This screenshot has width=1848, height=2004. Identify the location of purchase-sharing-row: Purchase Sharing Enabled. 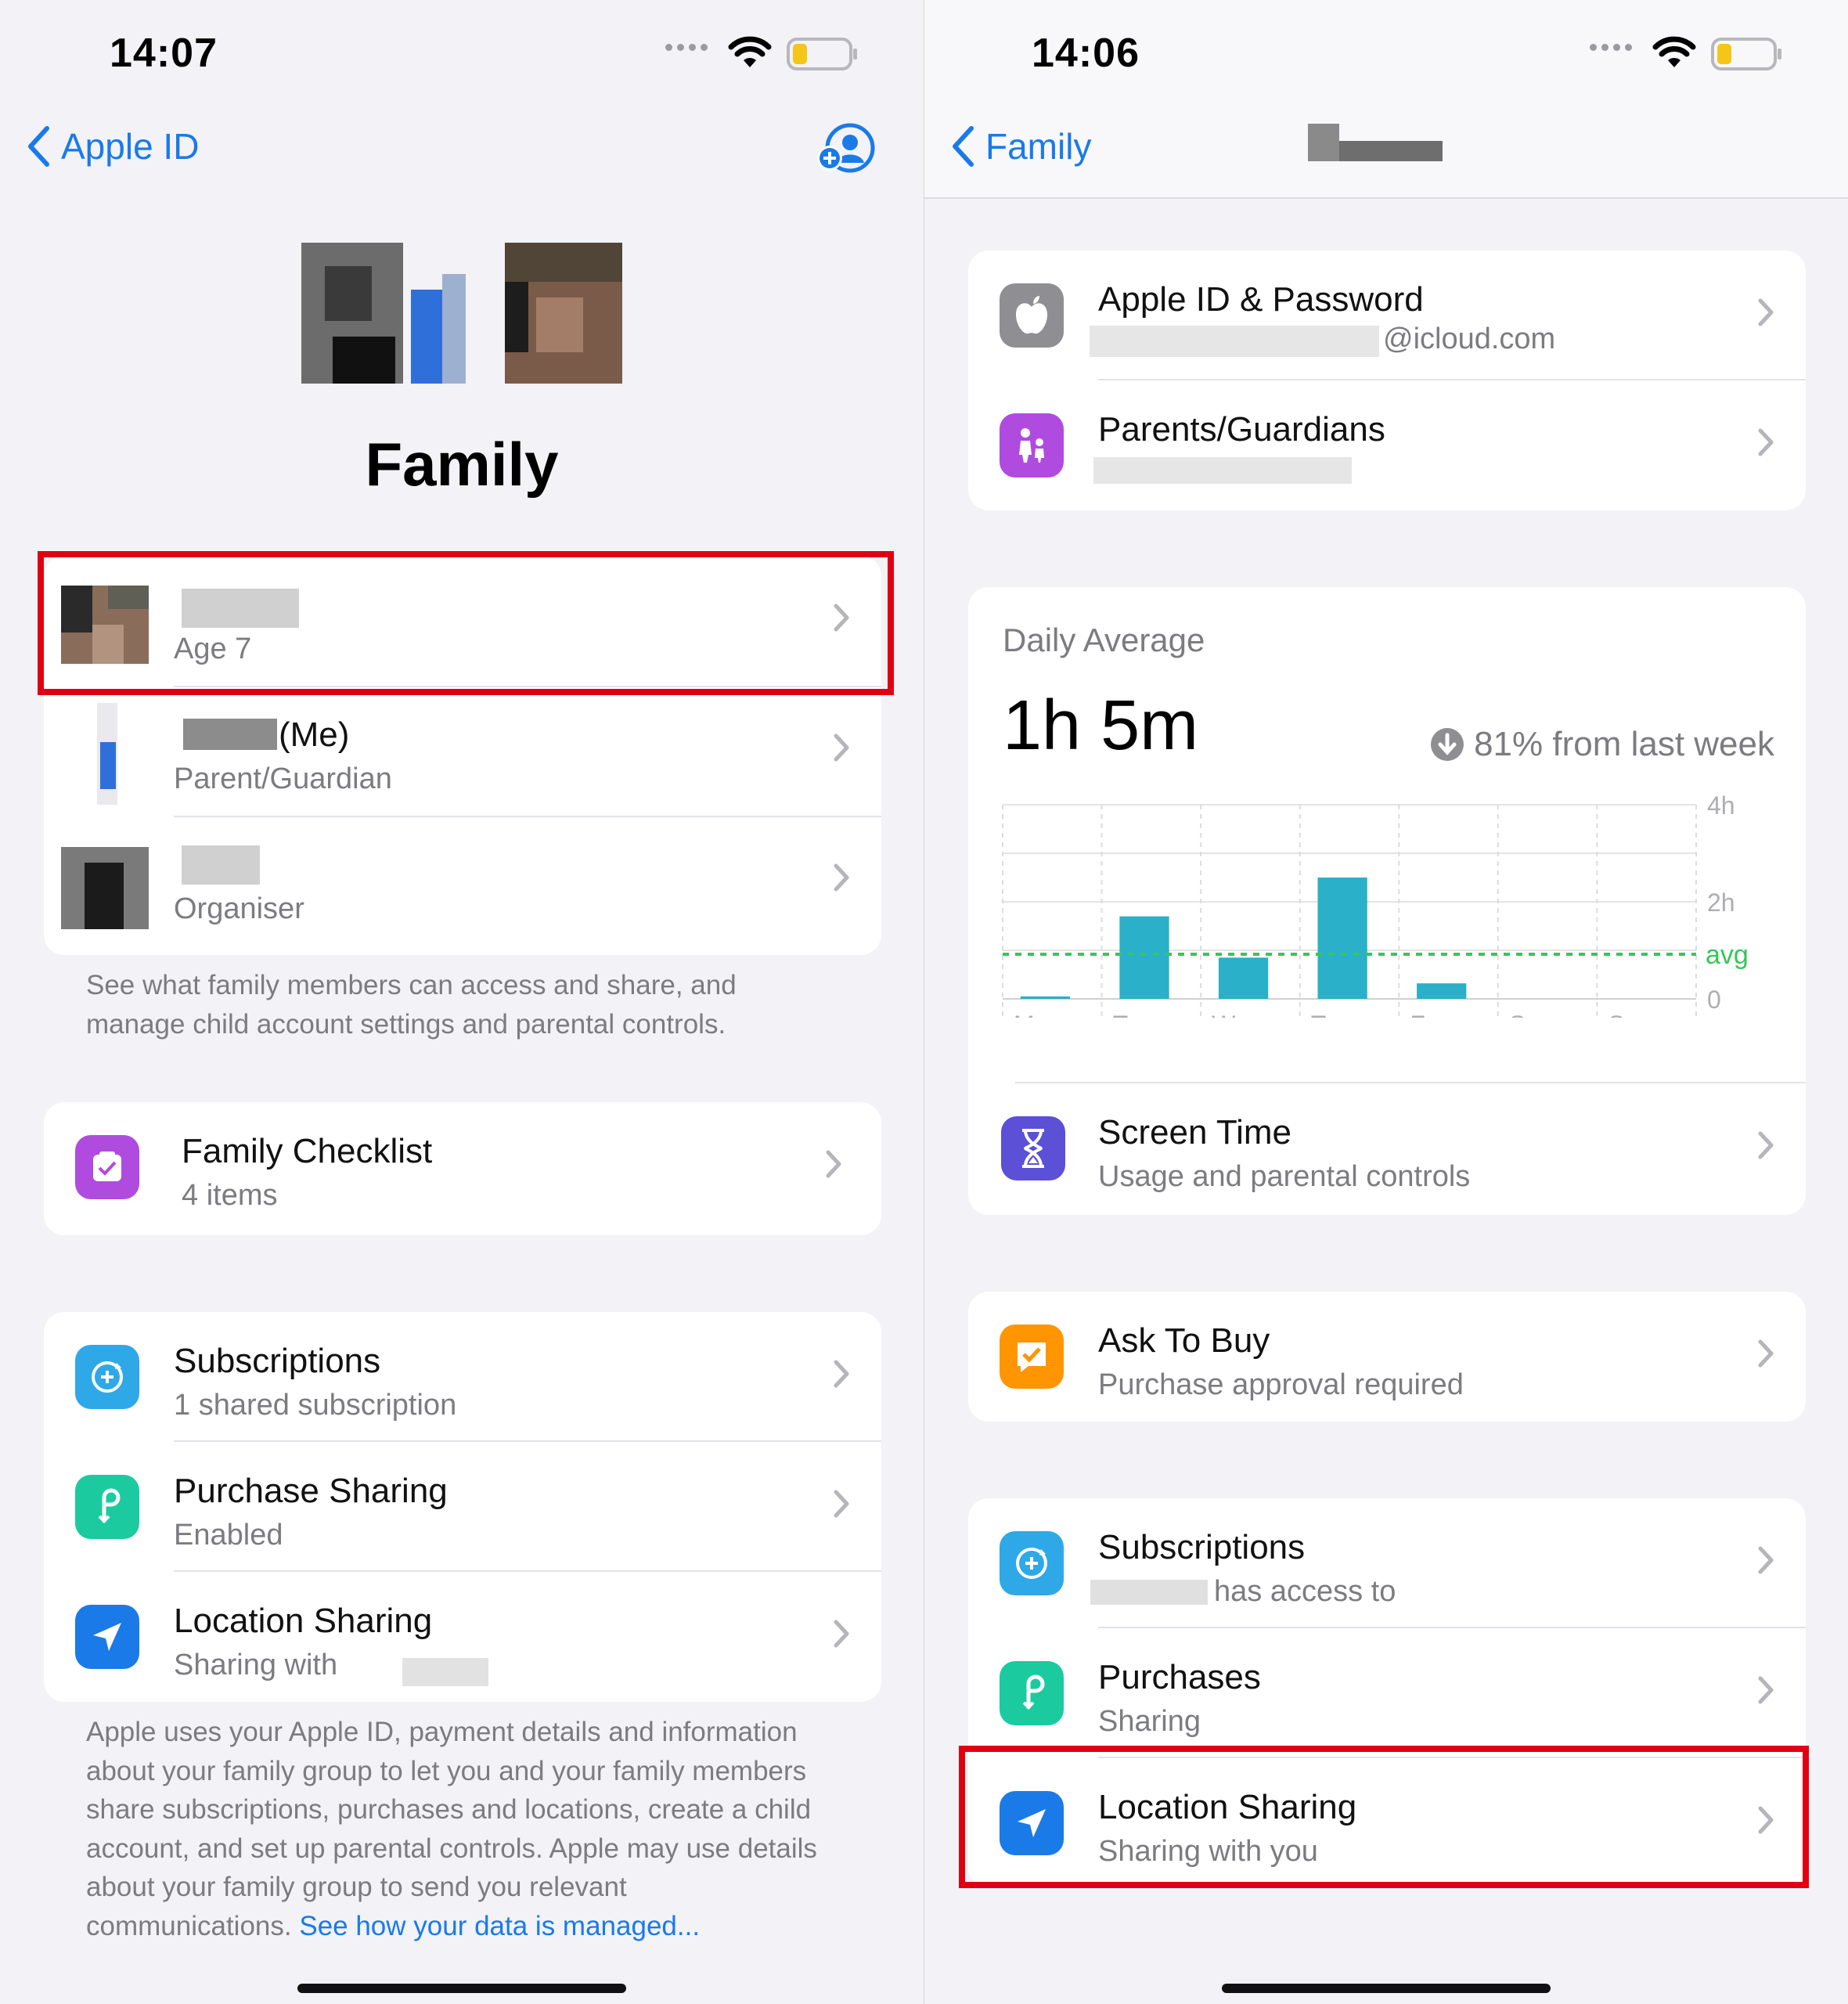
(462, 1507).